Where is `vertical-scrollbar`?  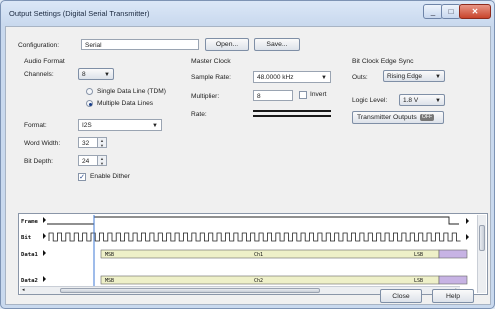
vertical-scrollbar is located at coordinates (481, 254).